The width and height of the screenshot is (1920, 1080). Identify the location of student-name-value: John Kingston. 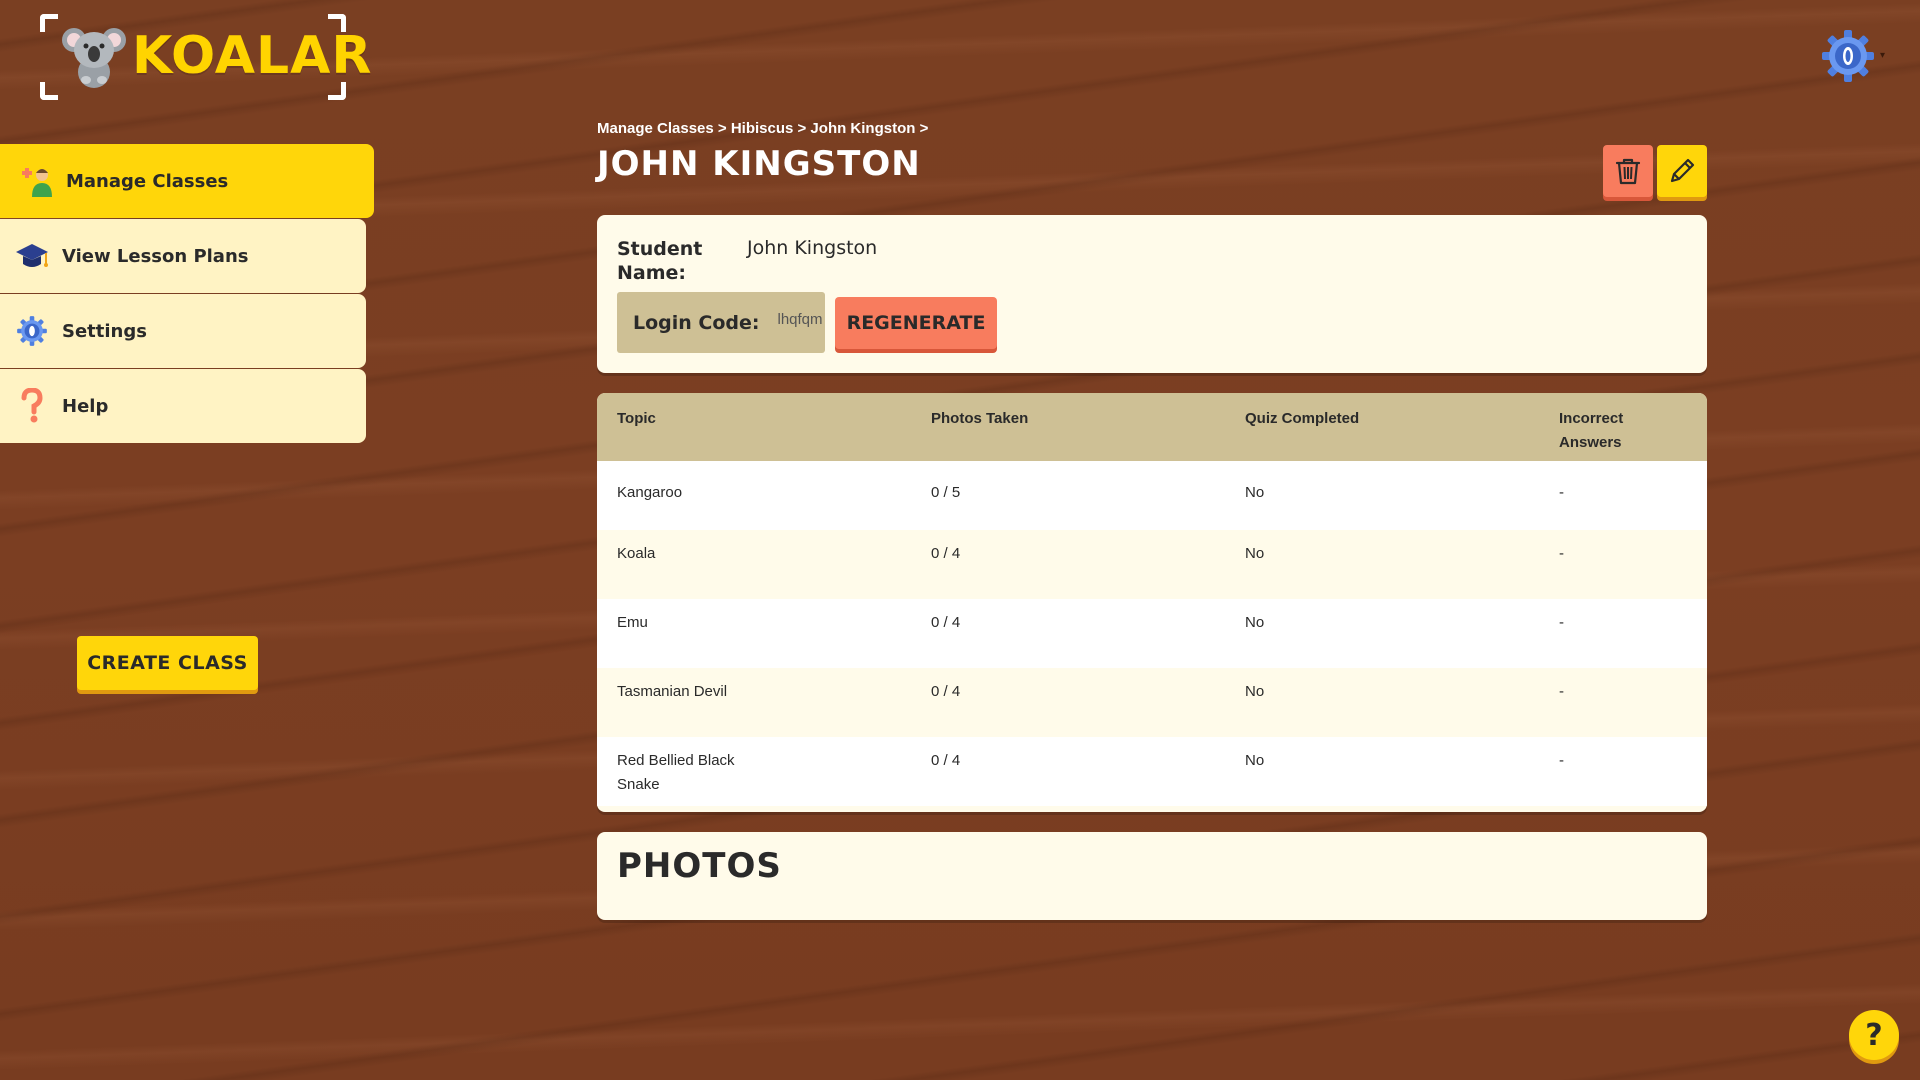
(812, 248).